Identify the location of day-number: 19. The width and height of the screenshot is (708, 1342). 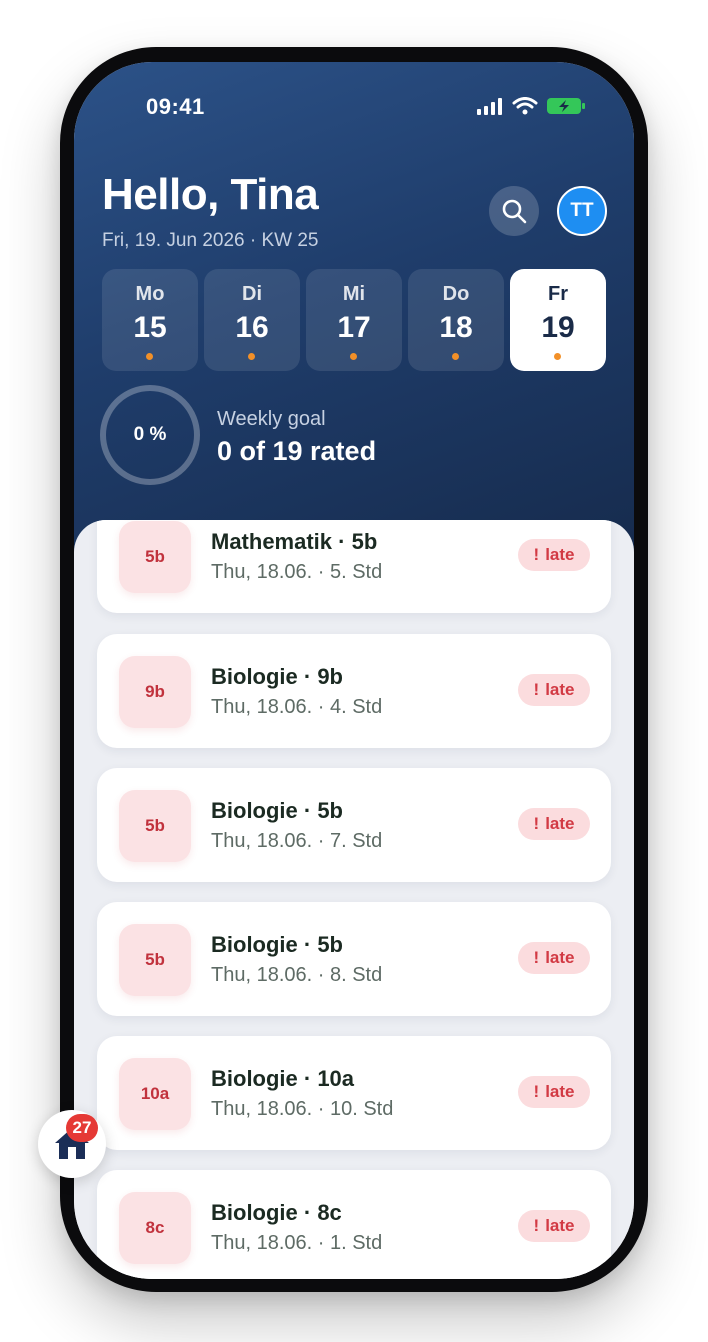
(558, 327).